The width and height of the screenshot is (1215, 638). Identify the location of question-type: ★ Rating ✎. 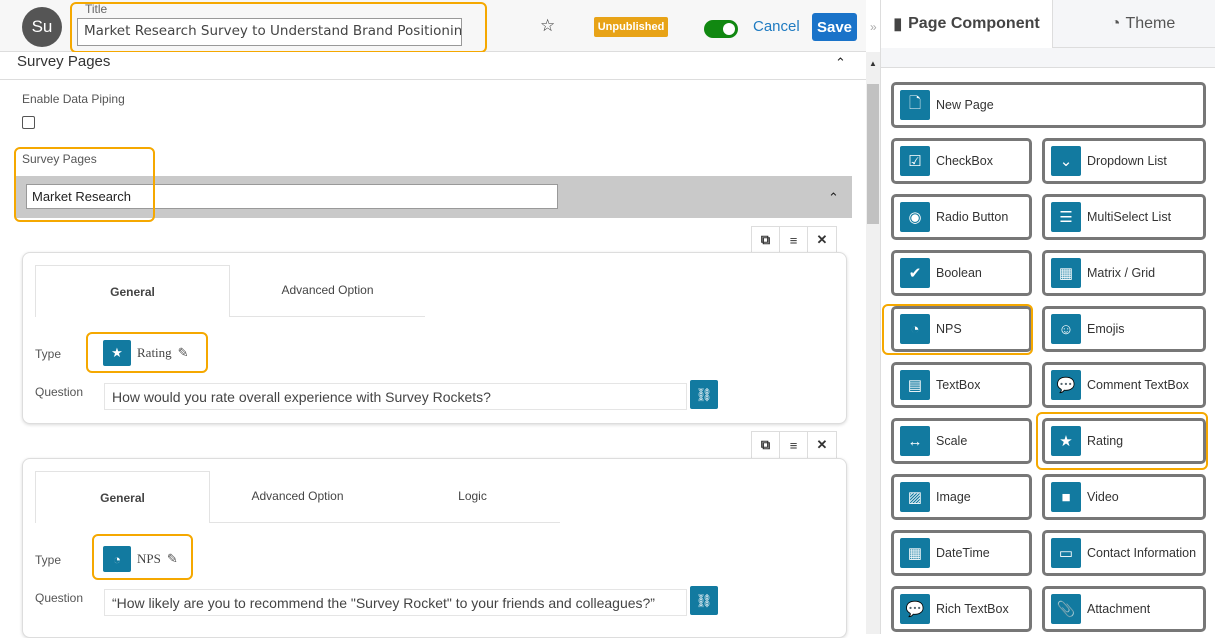
(146, 353).